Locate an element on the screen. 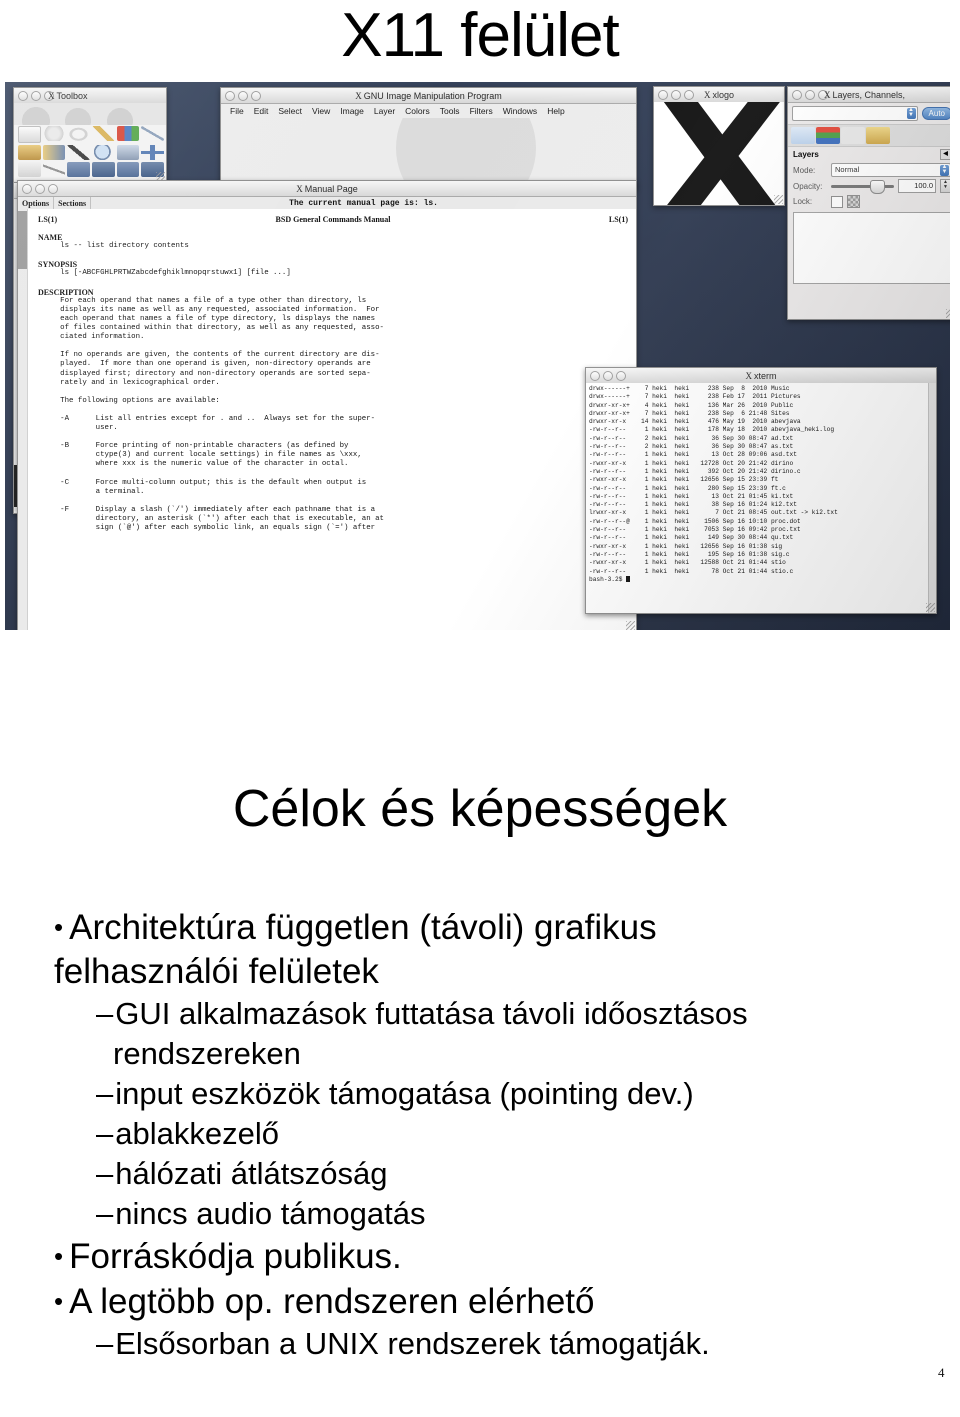 This screenshot has width=960, height=1417. crop-icon is located at coordinates (54, 169).